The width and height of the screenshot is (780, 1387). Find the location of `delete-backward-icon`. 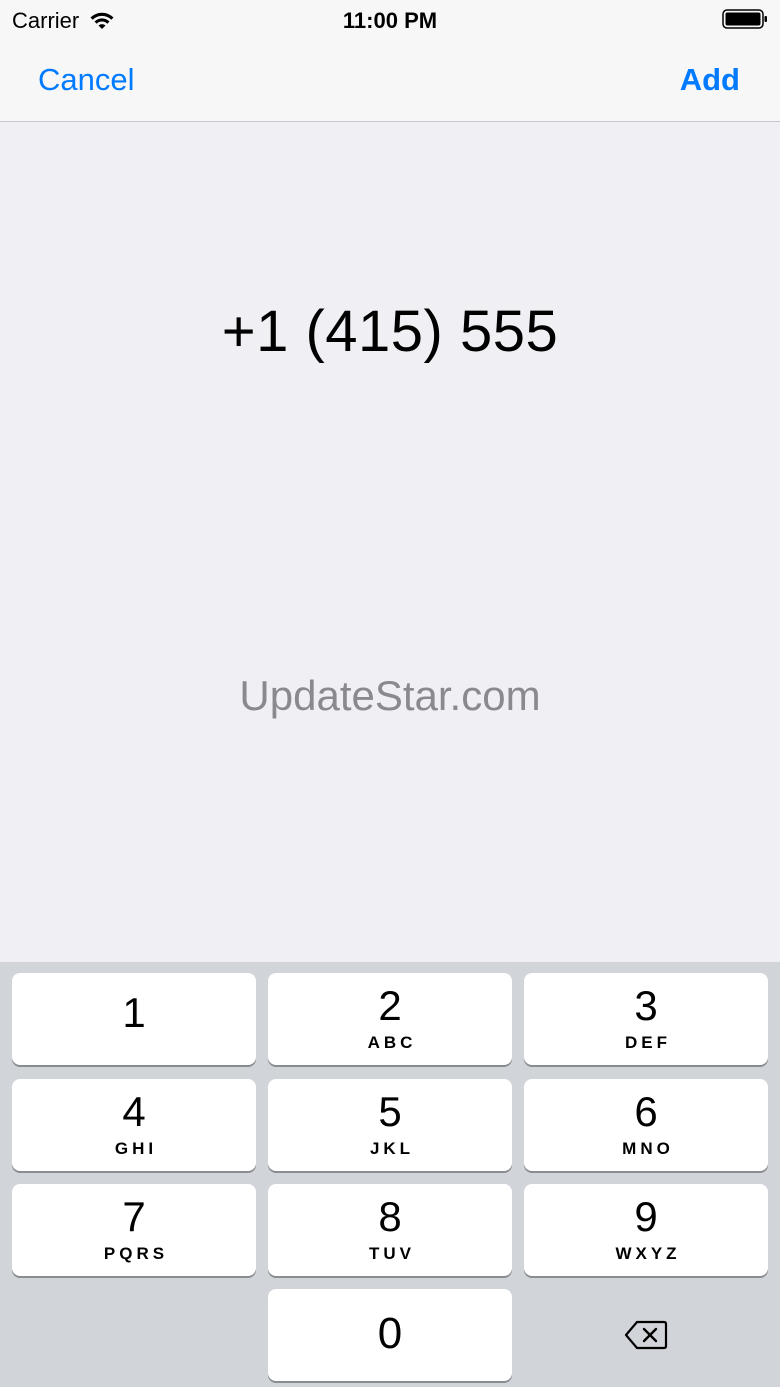

delete-backward-icon is located at coordinates (646, 1335).